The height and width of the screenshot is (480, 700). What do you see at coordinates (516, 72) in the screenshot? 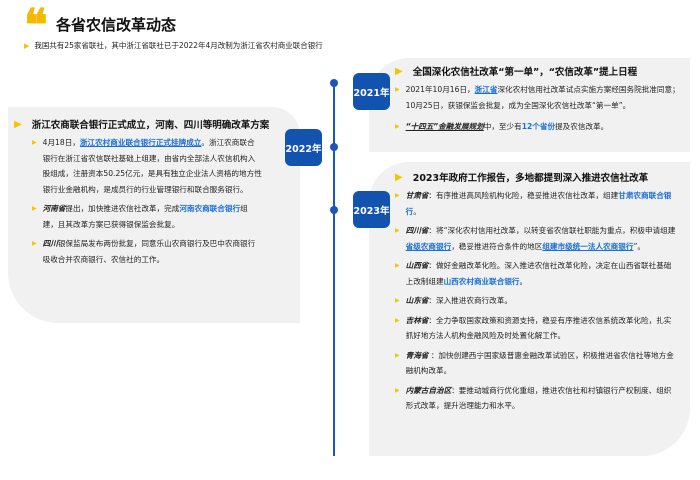
I see `panel-heading: ▶ 全国深化农信社改革“第一单”，“农信改革”提上日程` at bounding box center [516, 72].